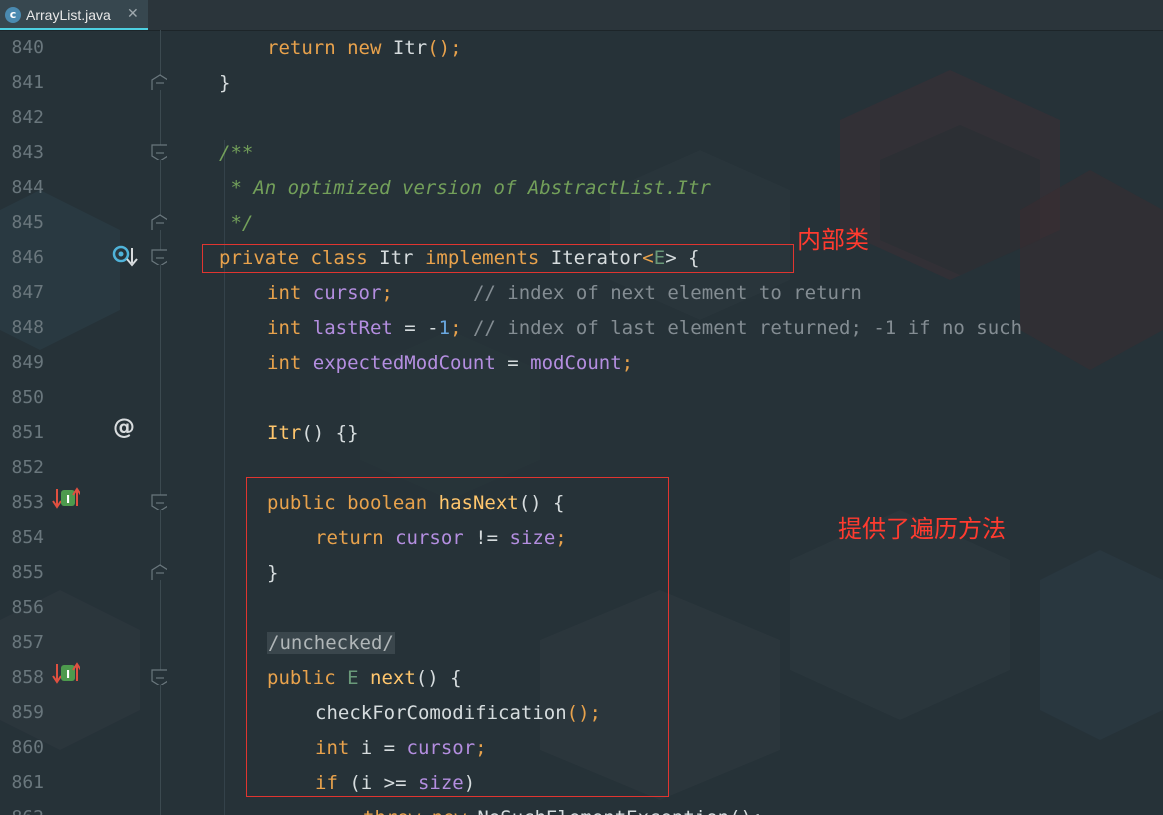  Describe the element at coordinates (627, 293) in the screenshot. I see `code-token: // index of next element to return` at that location.